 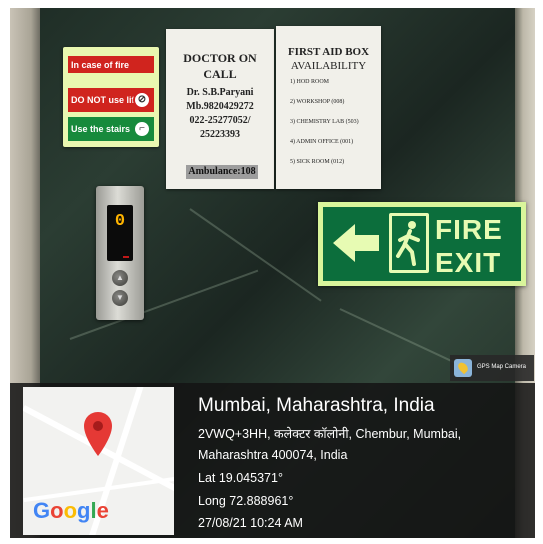 I want to click on ambulance-number: Ambulance:108, so click(x=222, y=172).